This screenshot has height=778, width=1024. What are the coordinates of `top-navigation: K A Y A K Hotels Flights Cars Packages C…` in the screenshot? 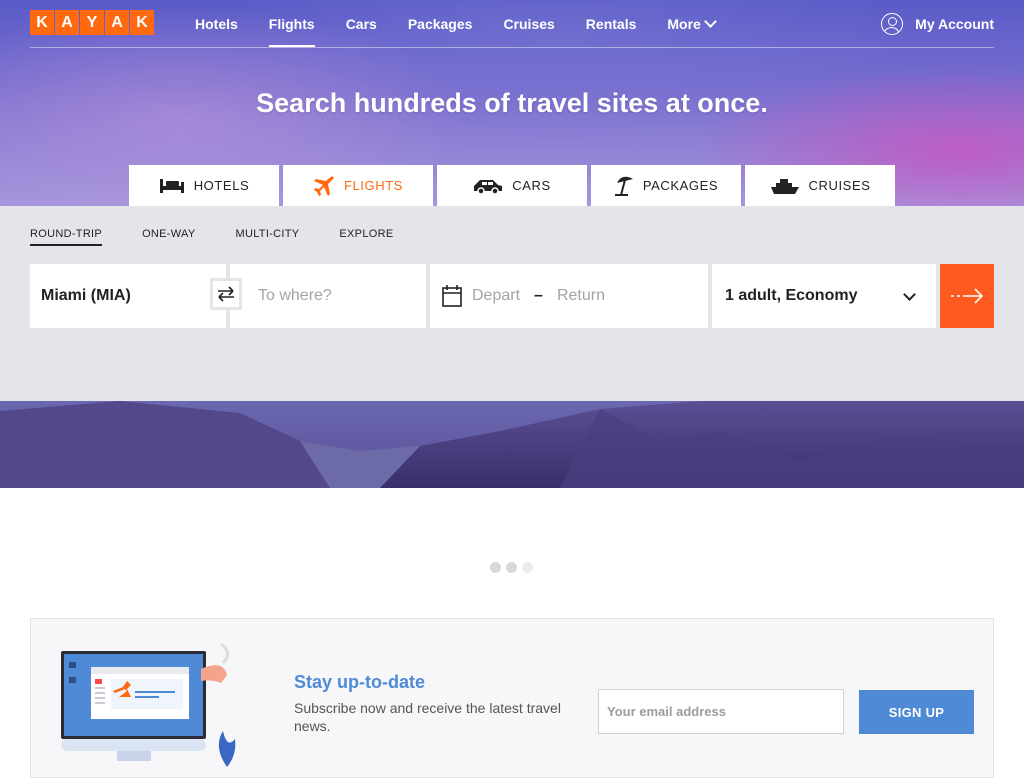 It's located at (512, 24).